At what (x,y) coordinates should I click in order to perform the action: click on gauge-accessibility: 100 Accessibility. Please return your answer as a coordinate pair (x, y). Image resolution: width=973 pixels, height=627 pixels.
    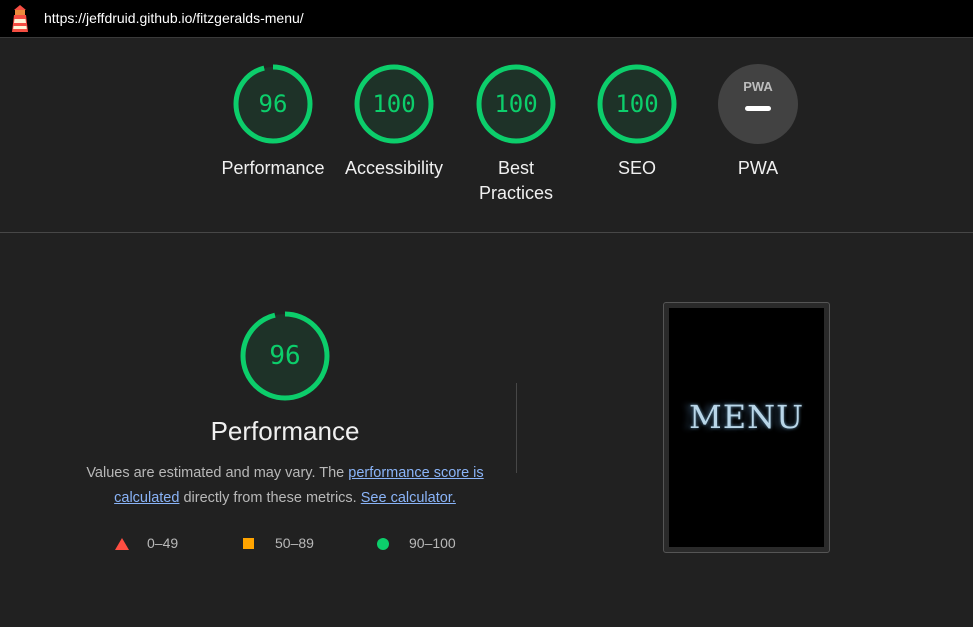
    Looking at the image, I should click on (394, 122).